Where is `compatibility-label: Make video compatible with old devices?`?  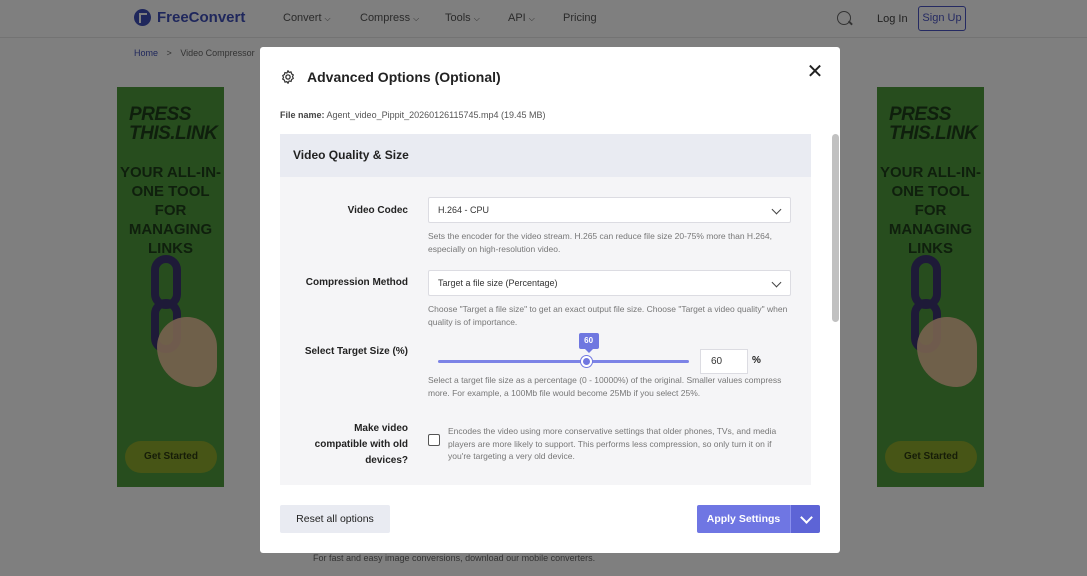
compatibility-label: Make video compatible with old devices? is located at coordinates (361, 444).